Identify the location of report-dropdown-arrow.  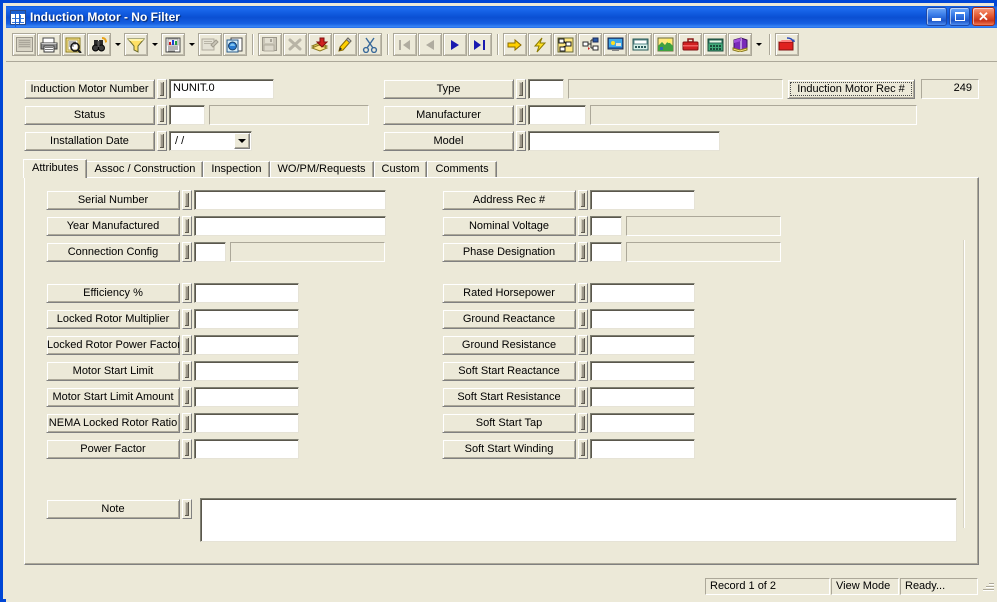
(191, 44).